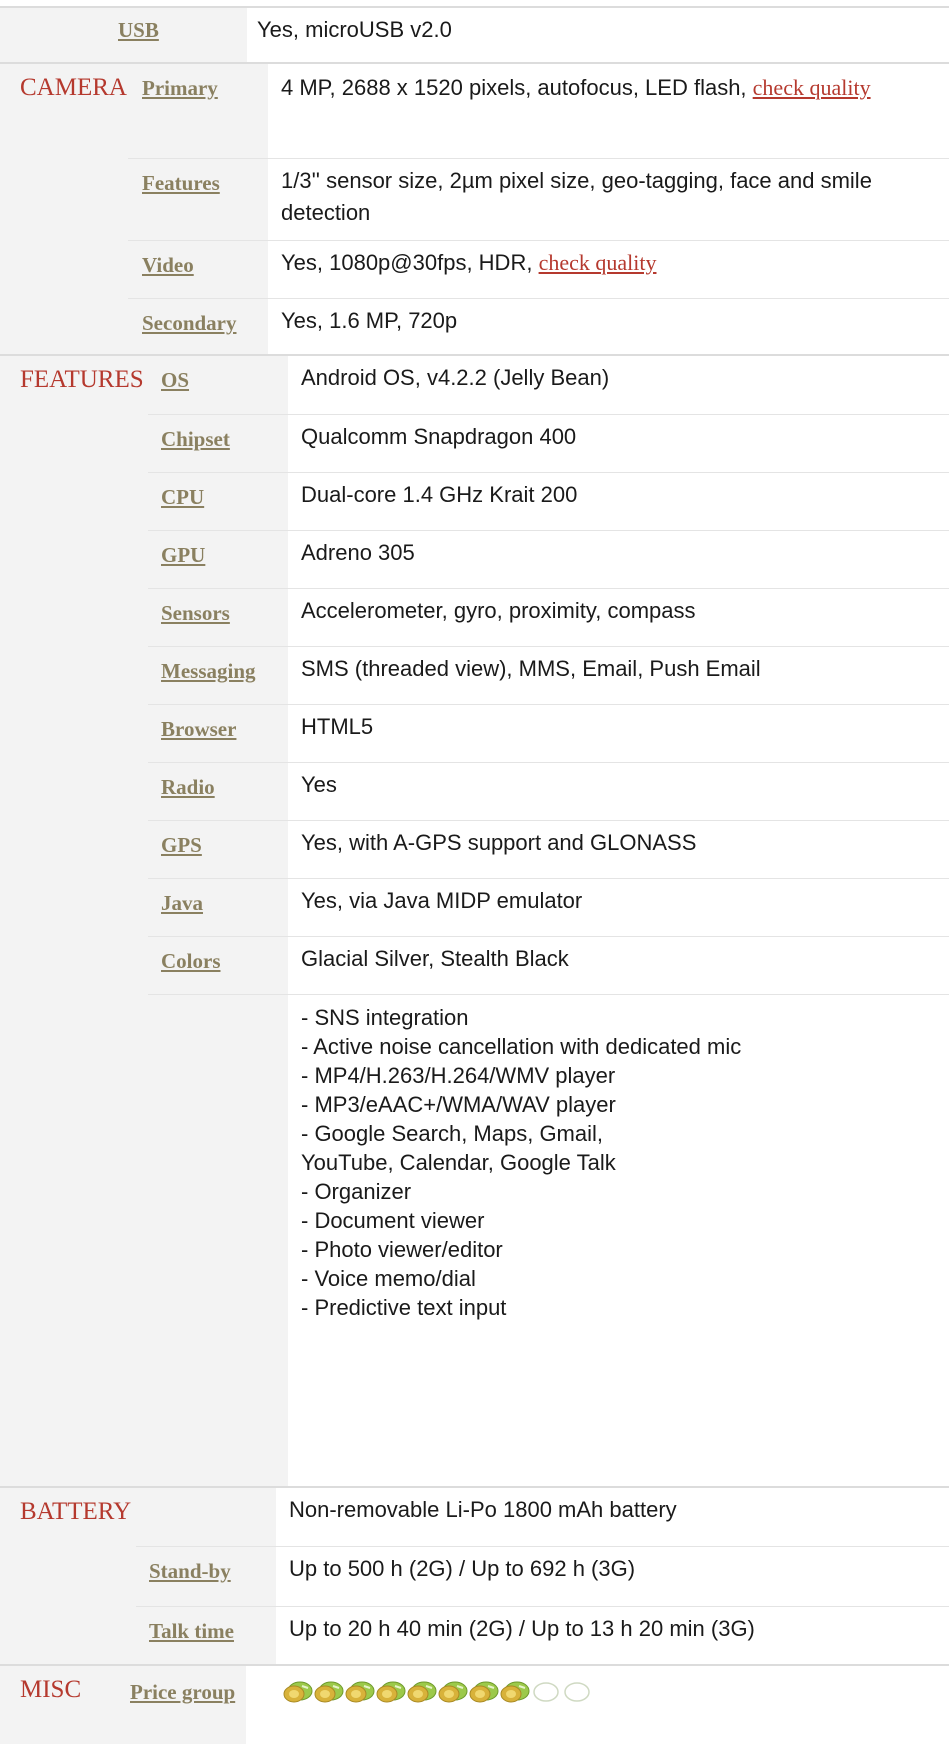 This screenshot has width=949, height=1744. Describe the element at coordinates (612, 1577) in the screenshot. I see `spec-value-standby: Up to 500 h (2G) / Up to 692 h (3G)` at that location.